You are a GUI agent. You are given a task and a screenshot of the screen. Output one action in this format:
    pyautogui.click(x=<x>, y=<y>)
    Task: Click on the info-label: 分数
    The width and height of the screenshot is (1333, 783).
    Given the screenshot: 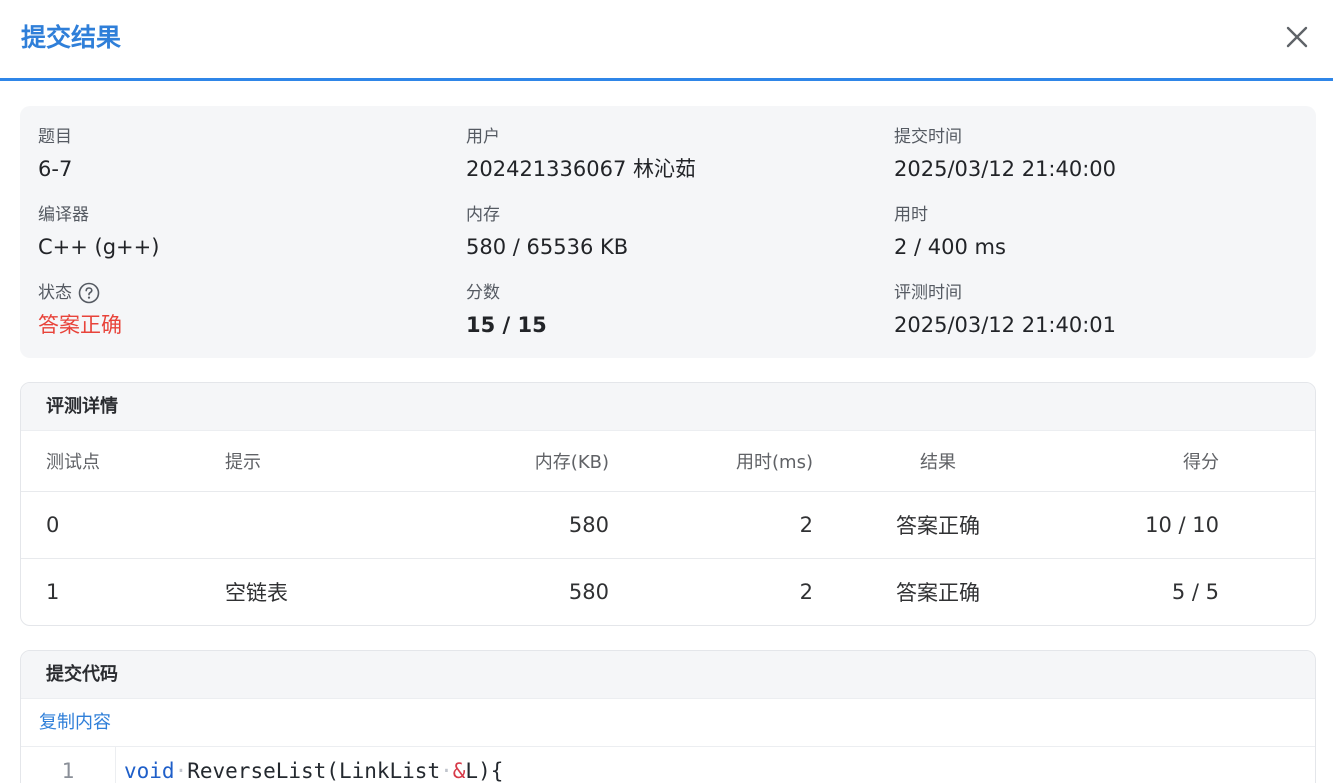 What is the action you would take?
    pyautogui.click(x=483, y=293)
    